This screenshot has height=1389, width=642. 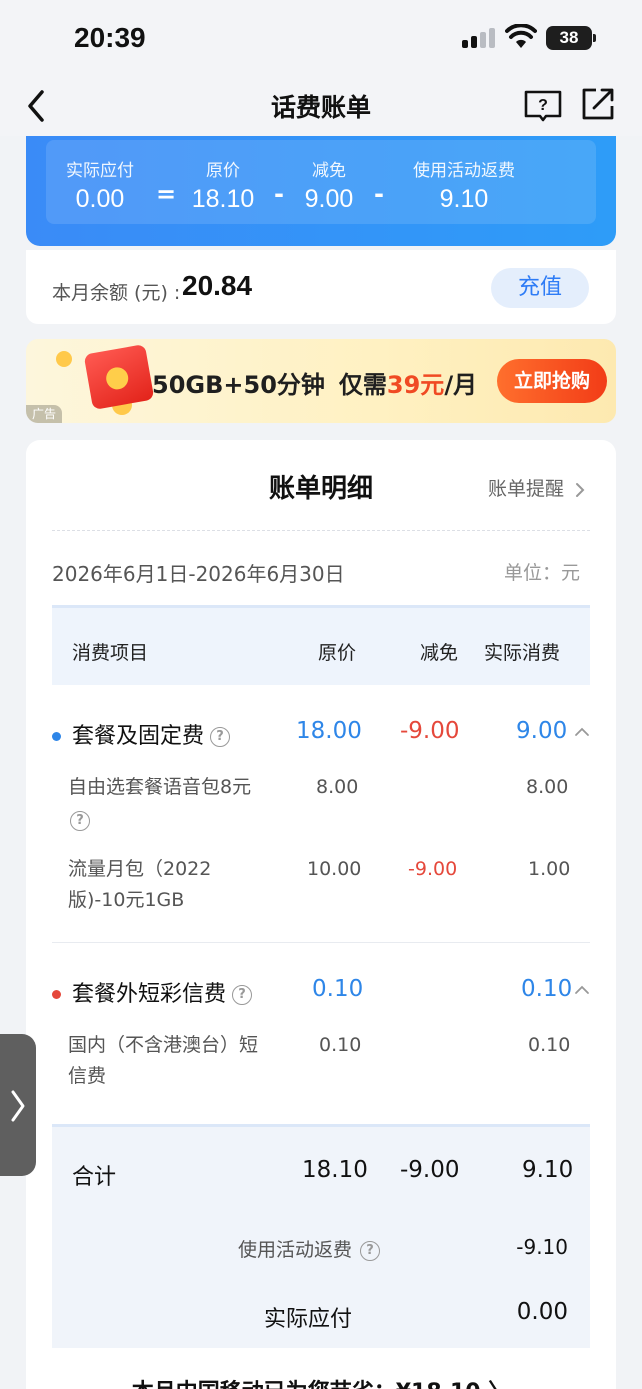 I want to click on summary-discount: 减免 9.00, so click(x=329, y=185).